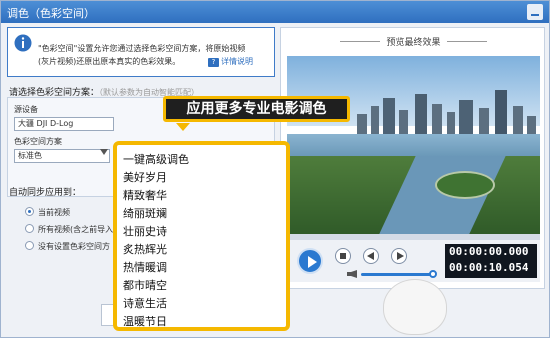  Describe the element at coordinates (145, 303) in the screenshot. I see `preset-item: 诗意生活` at that location.